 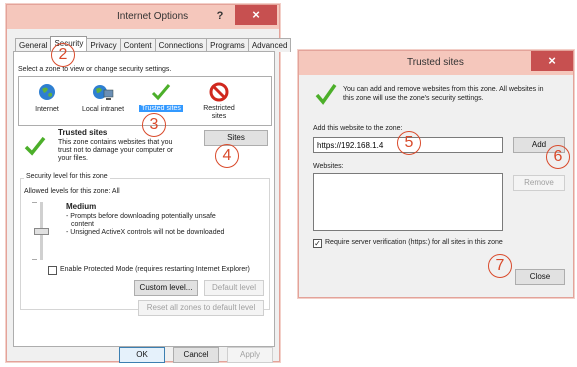 What do you see at coordinates (317, 243) in the screenshot?
I see `require-https-checkbox: ✓` at bounding box center [317, 243].